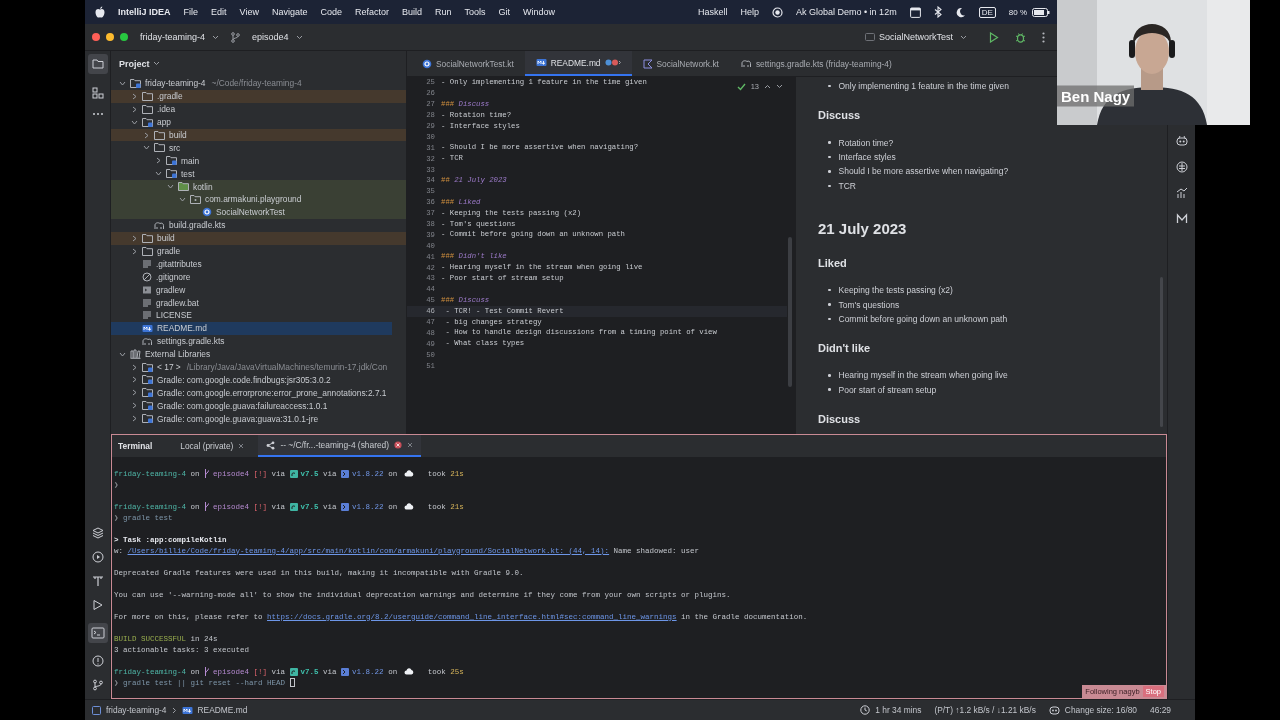  I want to click on menu-item: Refactor, so click(371, 12).